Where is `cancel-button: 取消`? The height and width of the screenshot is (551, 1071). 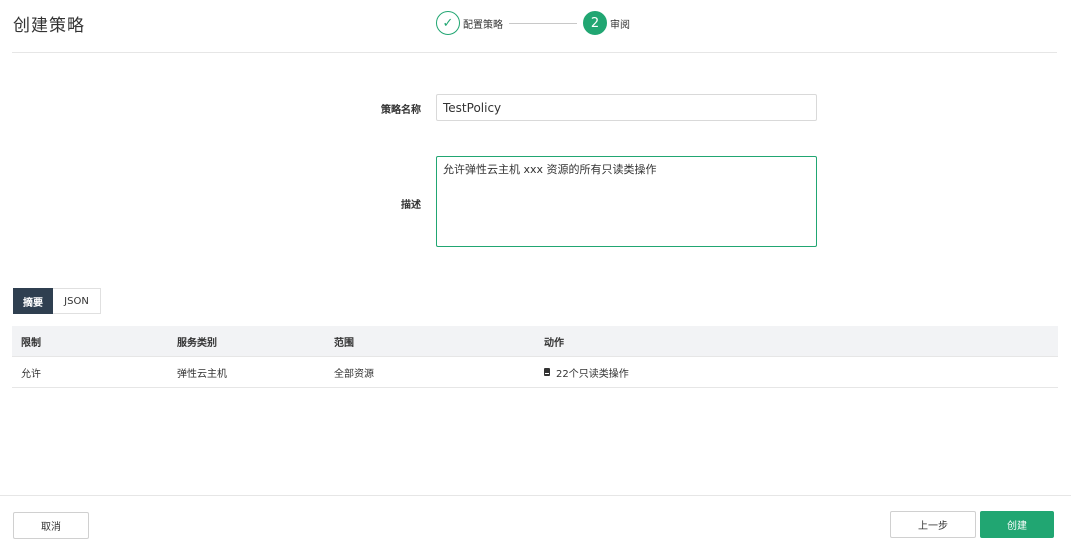
cancel-button: 取消 is located at coordinates (51, 525).